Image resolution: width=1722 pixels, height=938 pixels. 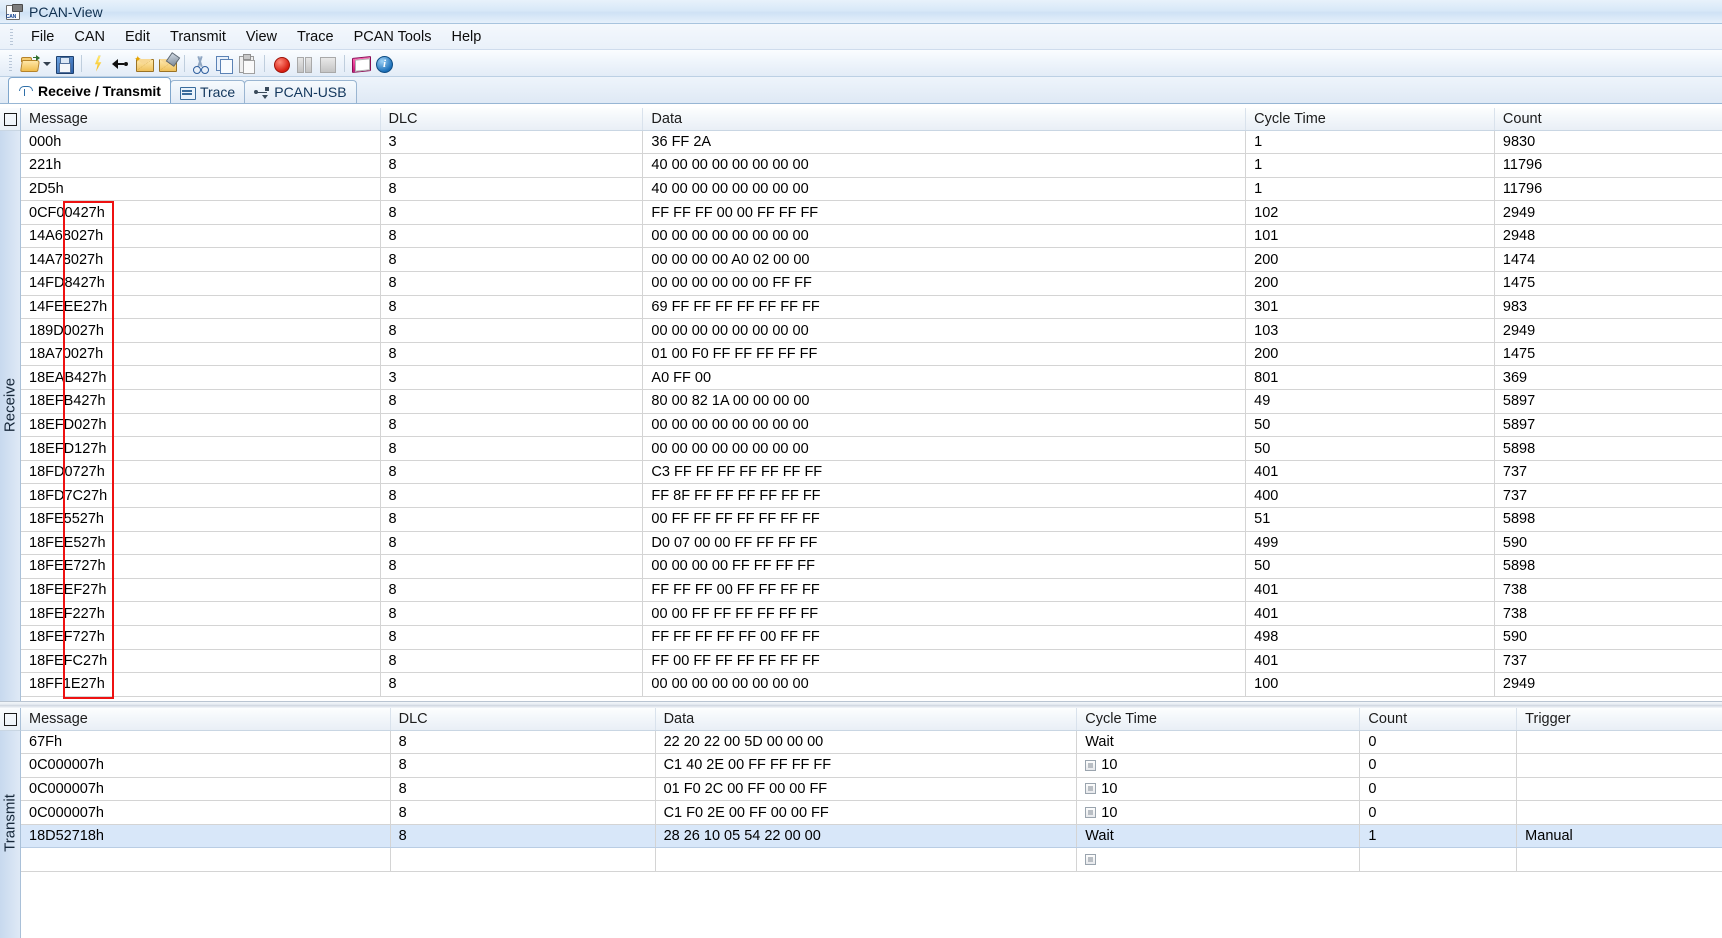 What do you see at coordinates (201, 63) in the screenshot?
I see `cut-icon` at bounding box center [201, 63].